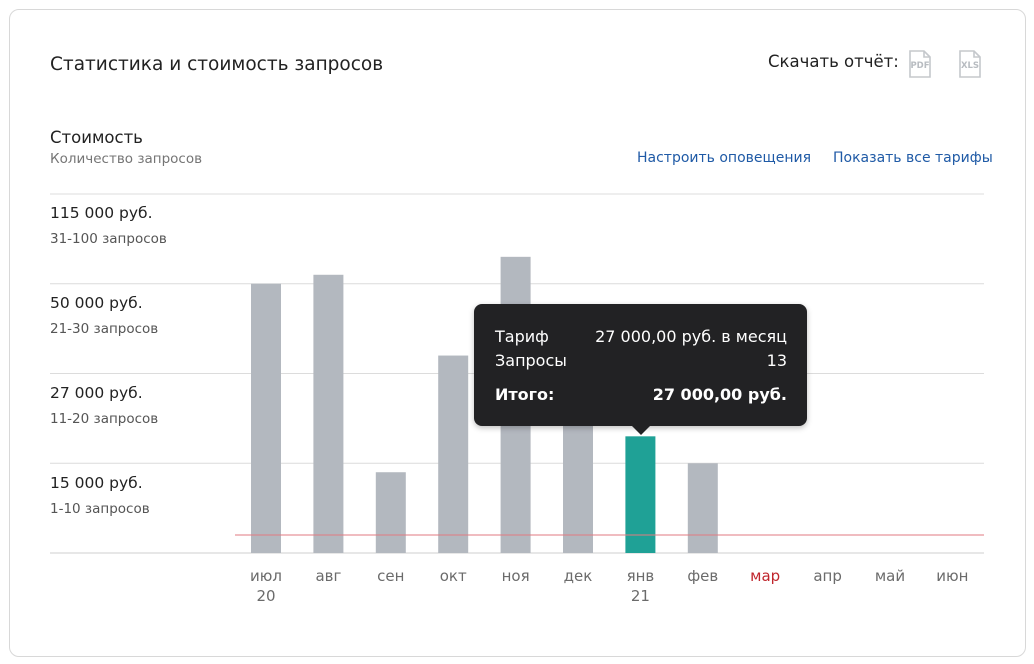 This screenshot has width=1034, height=664. I want to click on x-year-label: 21, so click(640, 596).